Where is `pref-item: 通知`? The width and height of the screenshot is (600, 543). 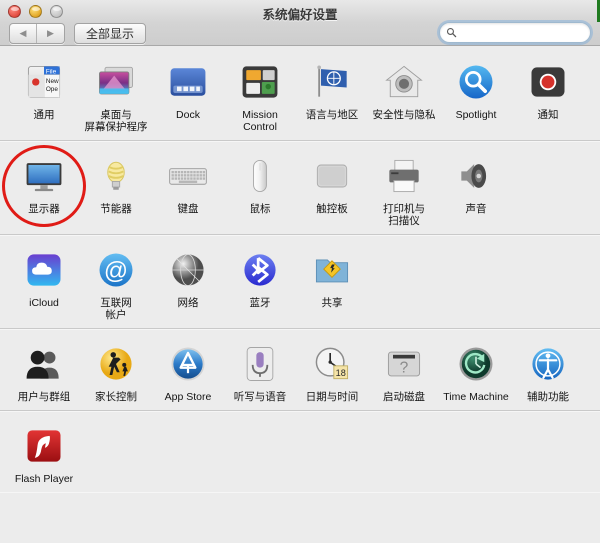 pref-item: 通知 is located at coordinates (548, 94).